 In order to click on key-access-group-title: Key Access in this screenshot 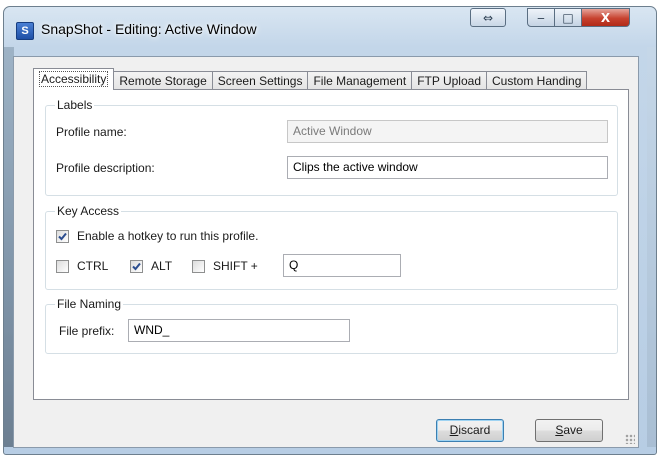, I will do `click(88, 211)`.